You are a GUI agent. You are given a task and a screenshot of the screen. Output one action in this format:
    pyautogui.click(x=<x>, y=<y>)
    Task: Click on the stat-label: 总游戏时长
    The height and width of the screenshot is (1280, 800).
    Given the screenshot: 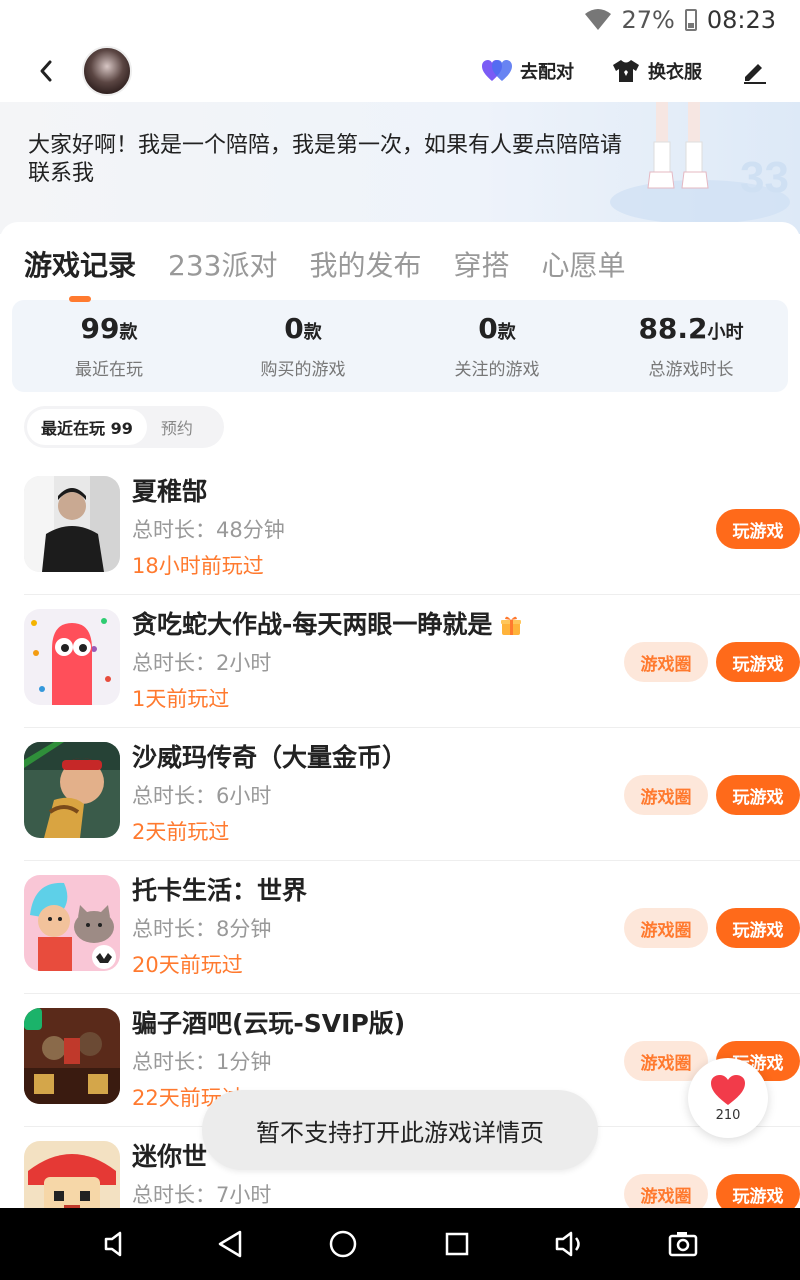 What is the action you would take?
    pyautogui.click(x=691, y=370)
    